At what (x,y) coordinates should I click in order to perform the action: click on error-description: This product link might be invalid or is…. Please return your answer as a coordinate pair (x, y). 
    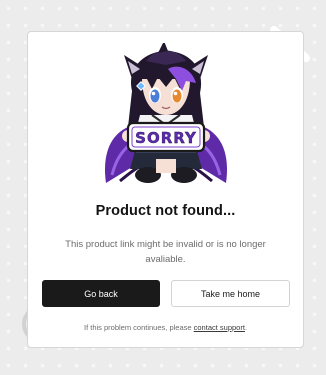
    Looking at the image, I should click on (165, 252).